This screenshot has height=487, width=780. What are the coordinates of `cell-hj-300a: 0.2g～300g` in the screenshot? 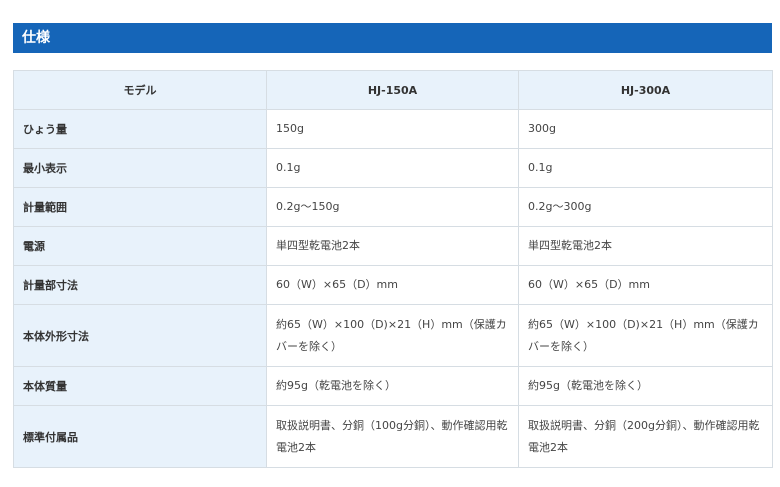 It's located at (645, 207).